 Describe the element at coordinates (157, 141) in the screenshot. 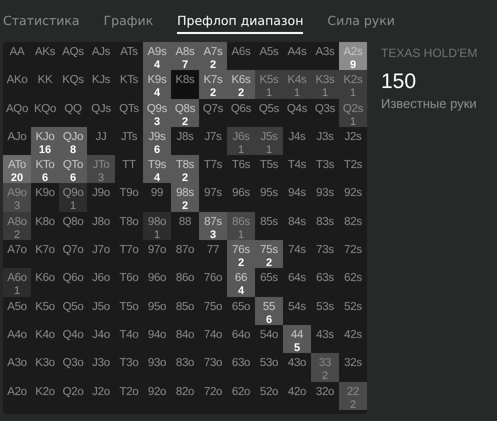

I see `range-cell: J9s 6` at that location.